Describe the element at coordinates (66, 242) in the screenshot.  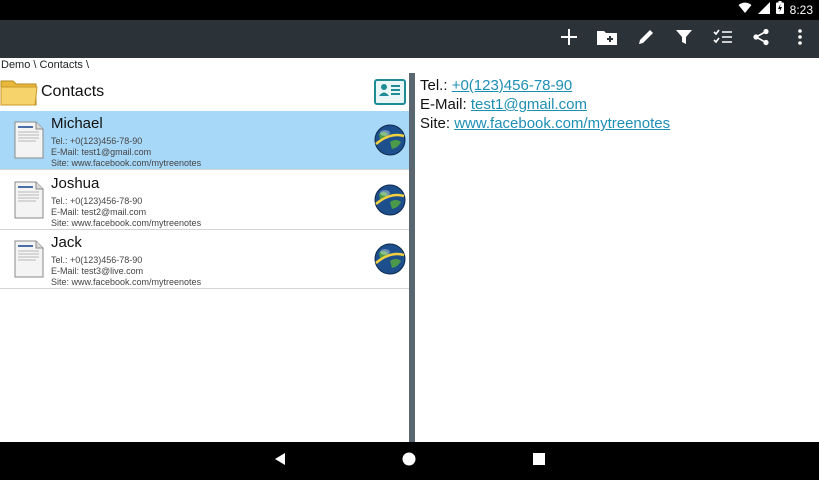
I see `contact-name: Jack` at that location.